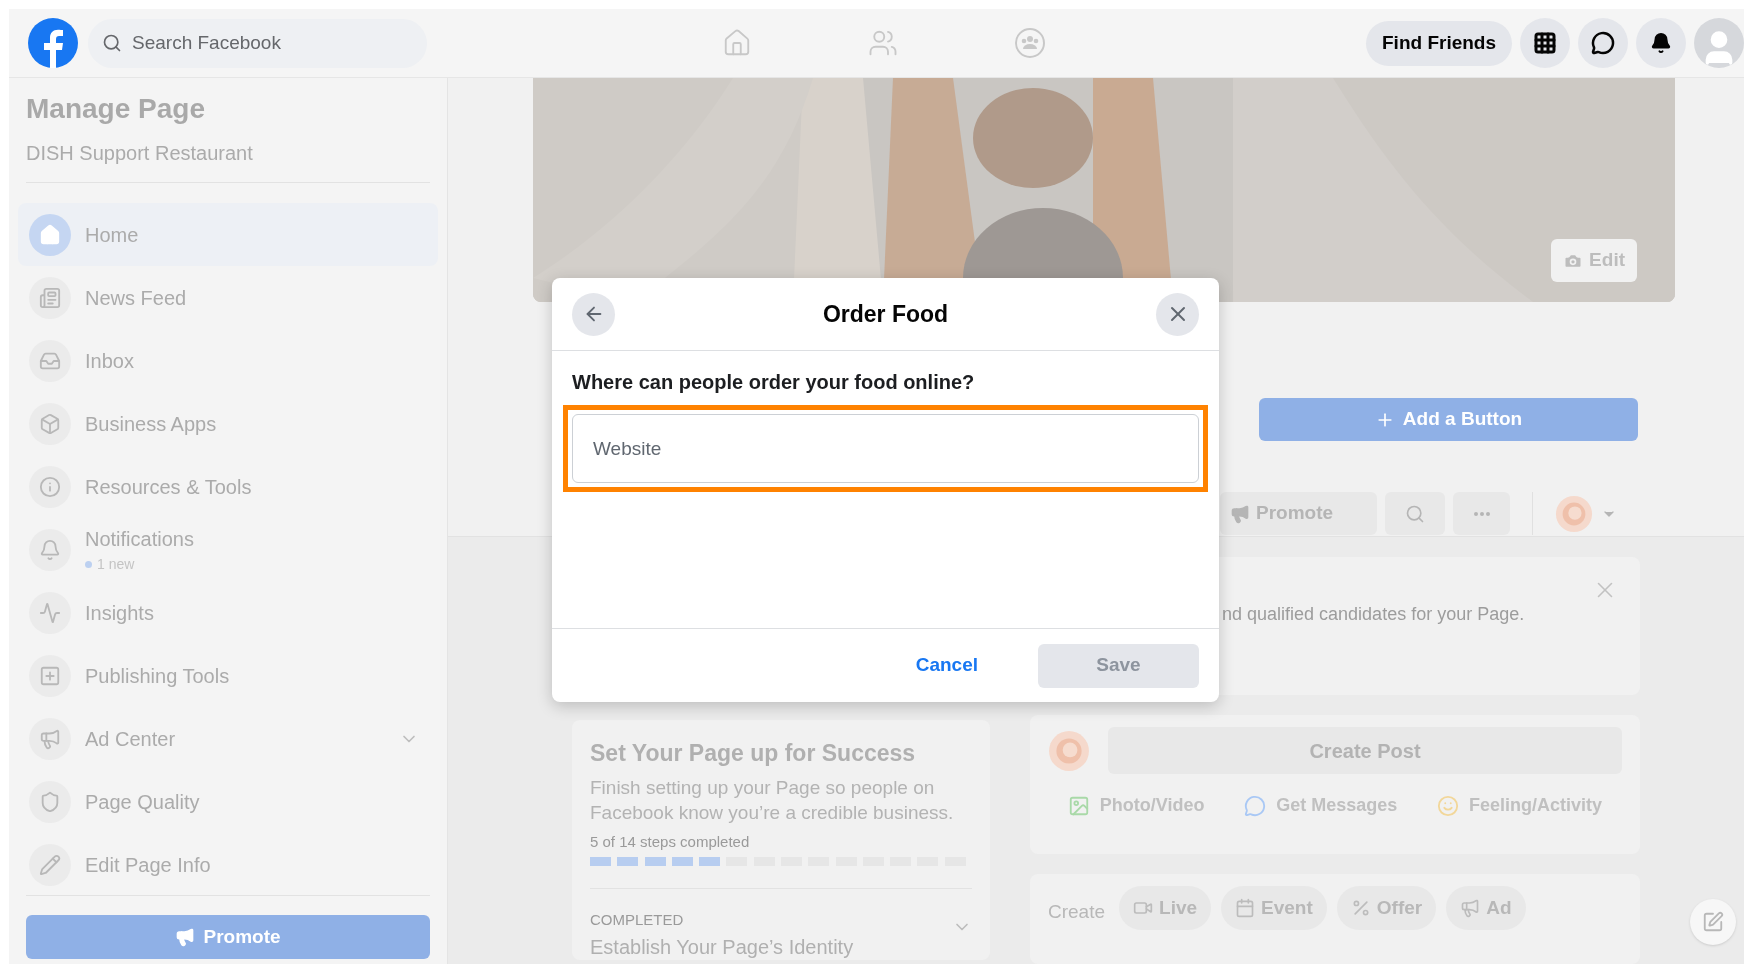  Describe the element at coordinates (228, 612) in the screenshot. I see `sidebar-item: Insights` at that location.